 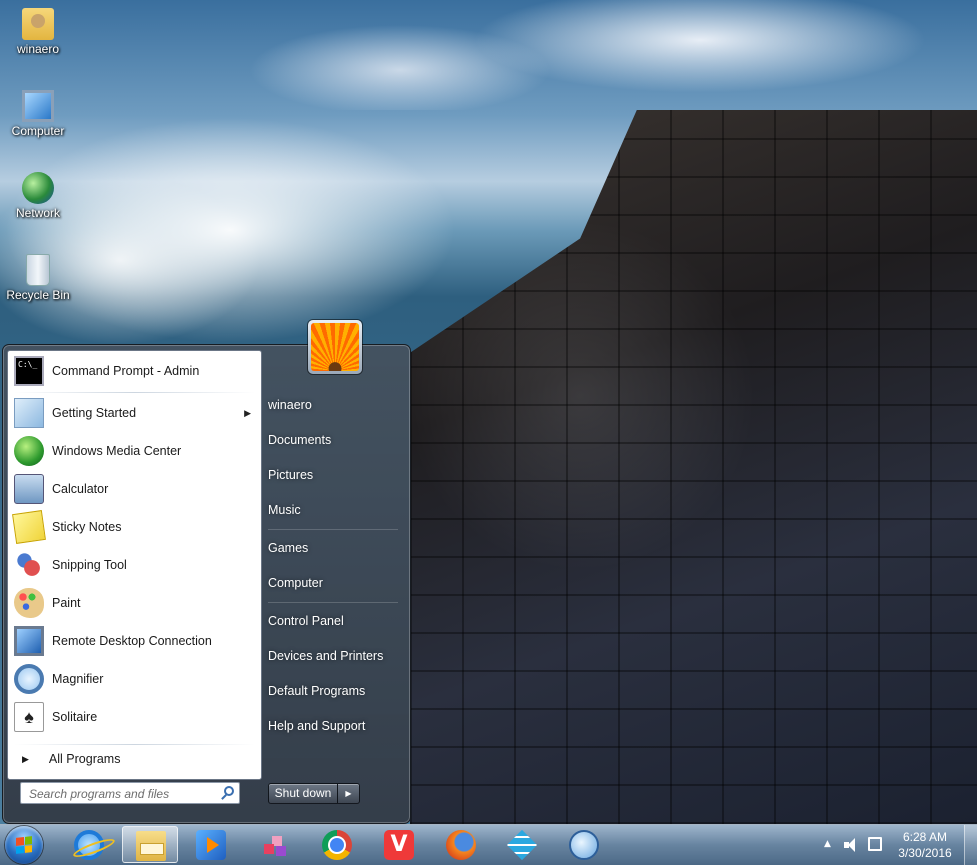 What do you see at coordinates (875, 844) in the screenshot?
I see `network-status-icon` at bounding box center [875, 844].